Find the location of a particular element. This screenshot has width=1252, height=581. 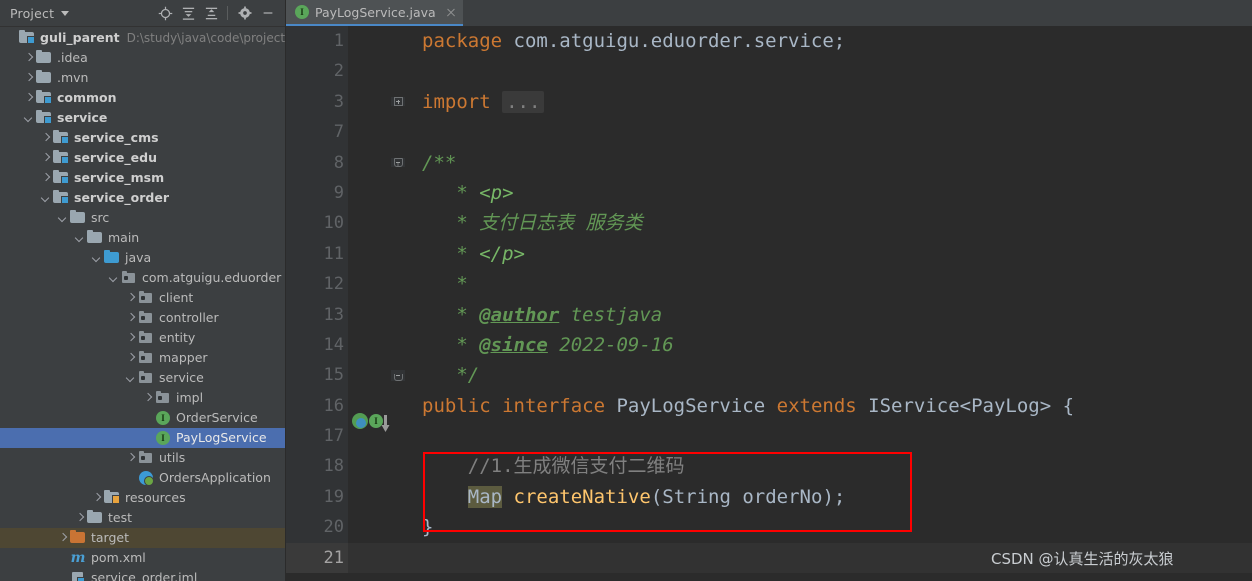

tree-item-service-order: service_order is located at coordinates (142, 198).